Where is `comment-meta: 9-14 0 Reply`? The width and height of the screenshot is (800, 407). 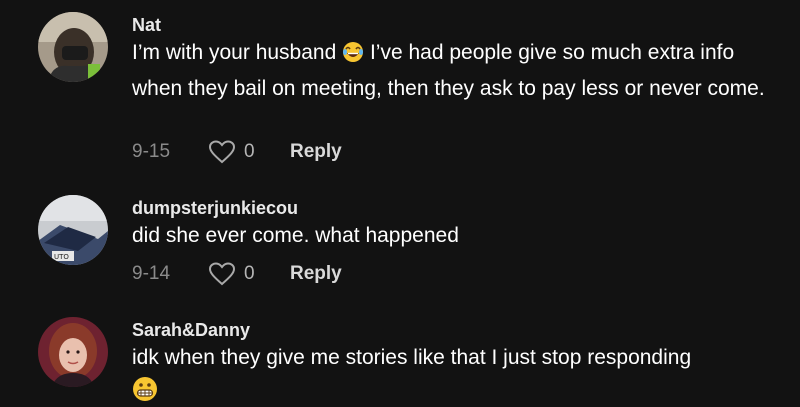 comment-meta: 9-14 0 Reply is located at coordinates (237, 274).